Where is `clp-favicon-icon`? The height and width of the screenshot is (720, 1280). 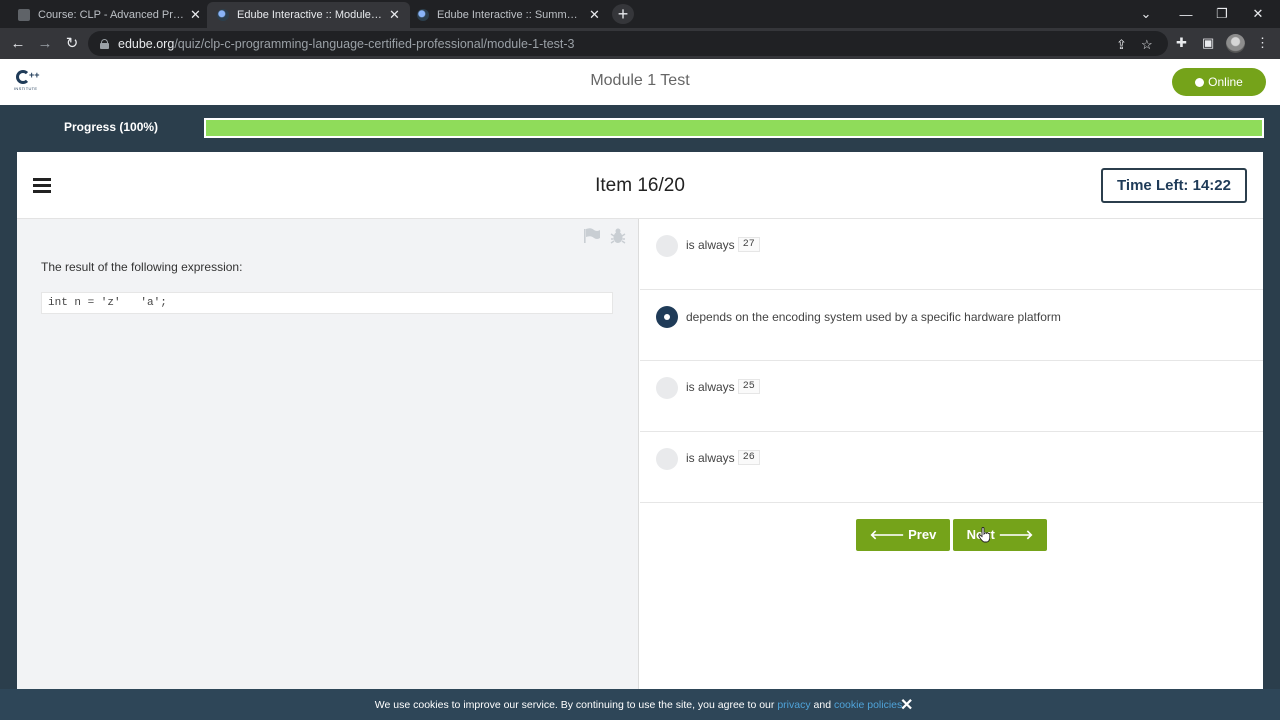 clp-favicon-icon is located at coordinates (24, 15).